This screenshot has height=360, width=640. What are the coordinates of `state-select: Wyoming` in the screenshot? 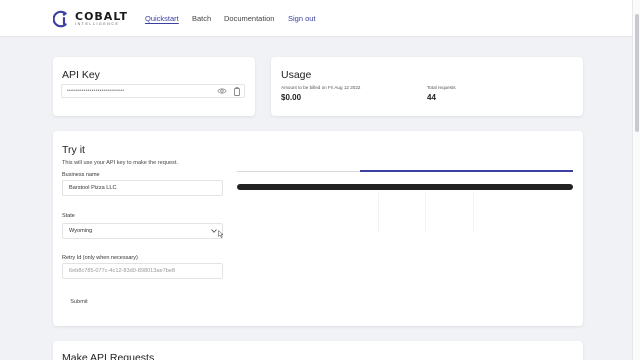 It's located at (142, 231).